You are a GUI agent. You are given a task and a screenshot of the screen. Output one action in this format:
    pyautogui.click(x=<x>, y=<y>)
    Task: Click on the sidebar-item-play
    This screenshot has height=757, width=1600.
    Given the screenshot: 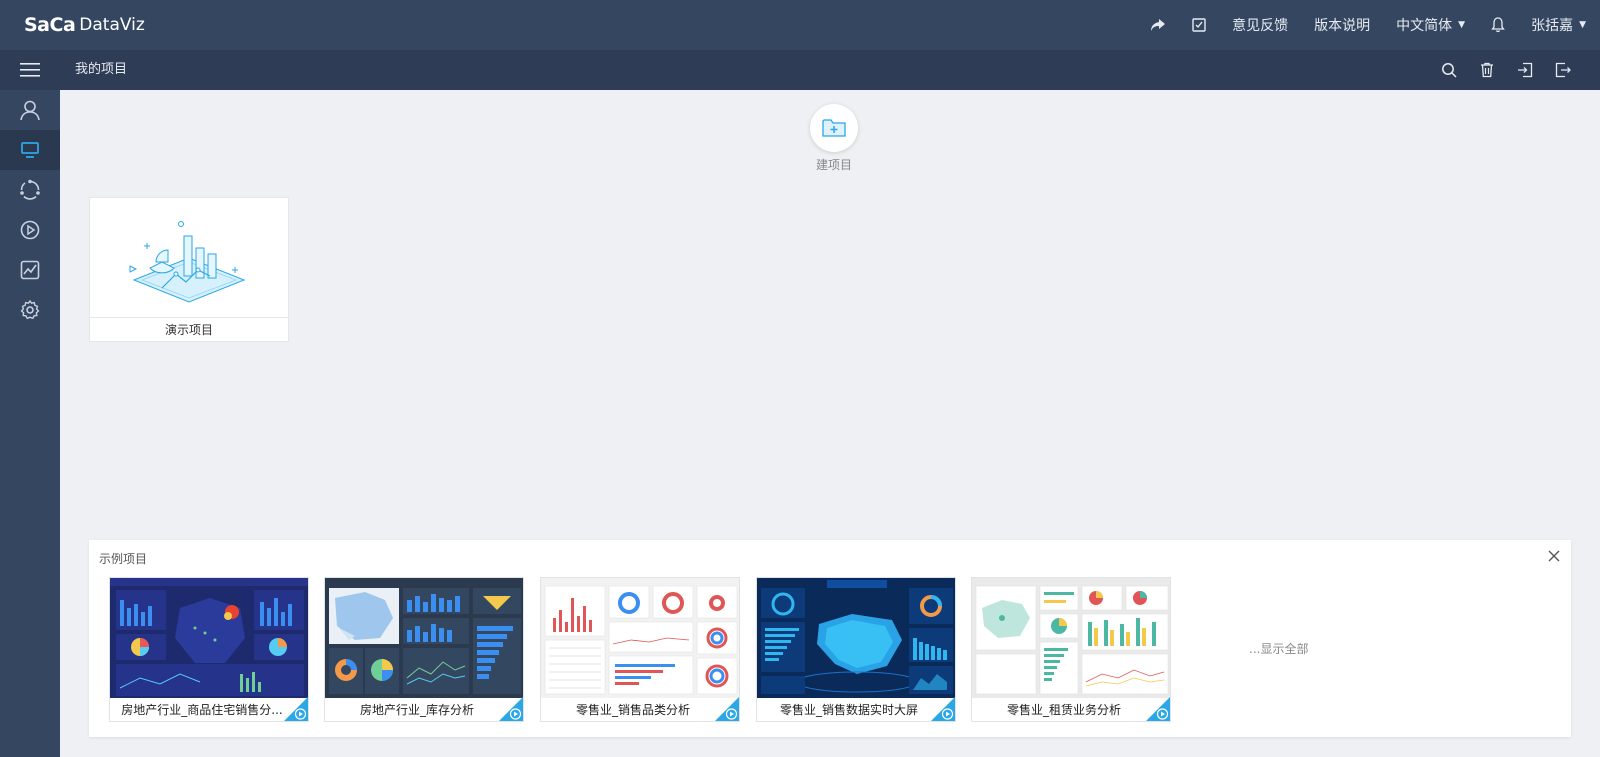 What is the action you would take?
    pyautogui.click(x=30, y=230)
    